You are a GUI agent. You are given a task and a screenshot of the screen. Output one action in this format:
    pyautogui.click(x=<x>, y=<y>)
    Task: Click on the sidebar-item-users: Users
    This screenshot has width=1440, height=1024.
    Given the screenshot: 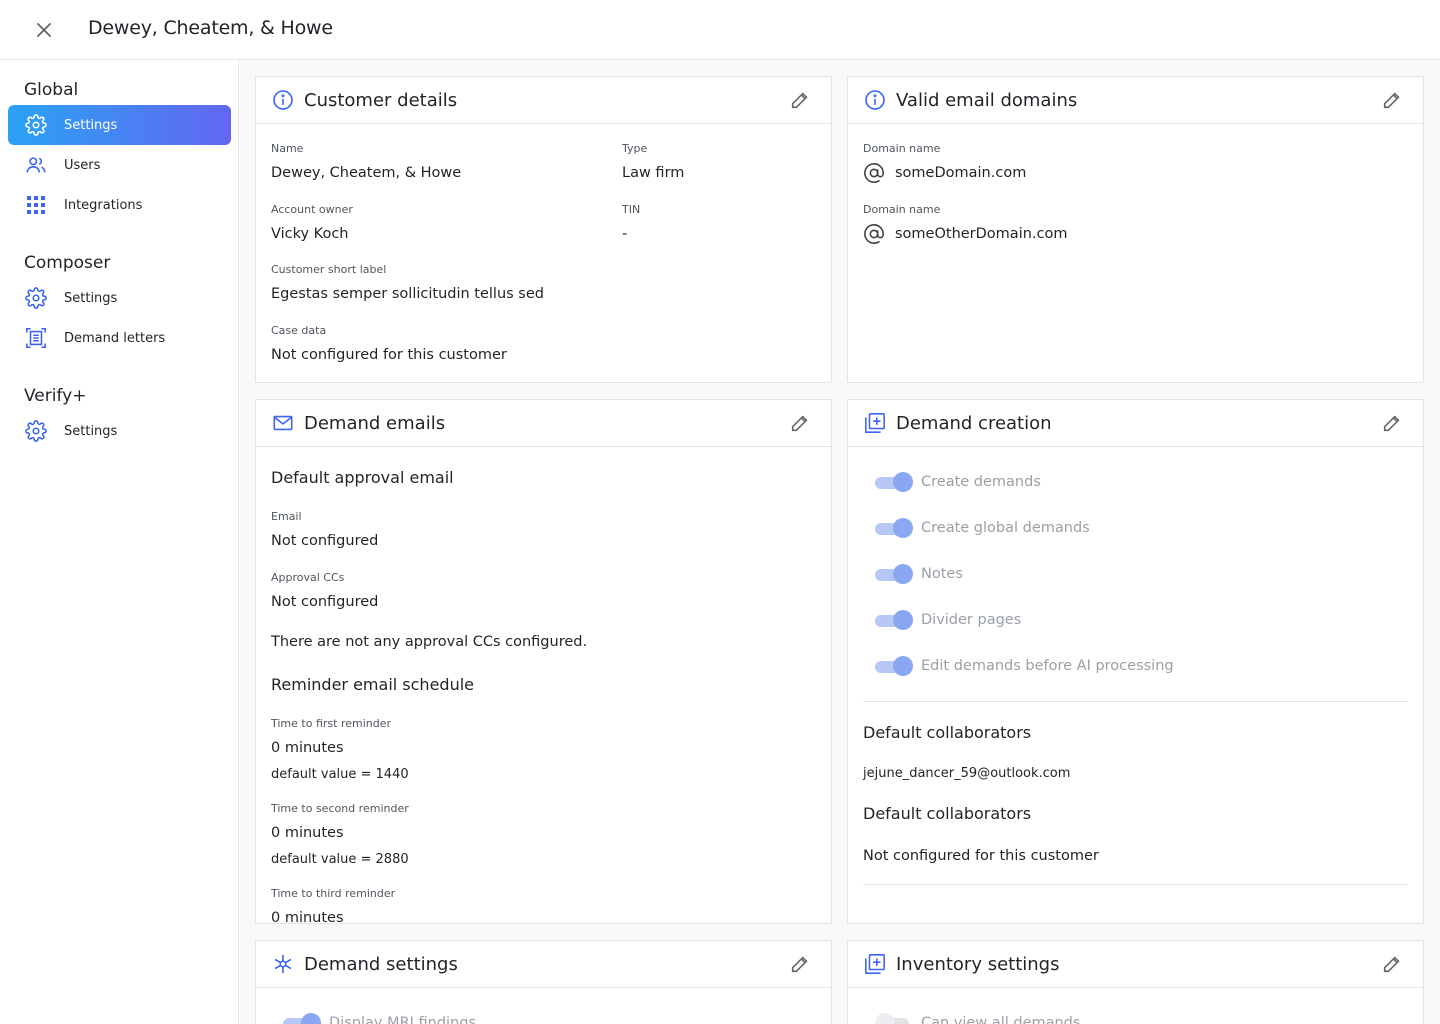 What is the action you would take?
    pyautogui.click(x=119, y=165)
    